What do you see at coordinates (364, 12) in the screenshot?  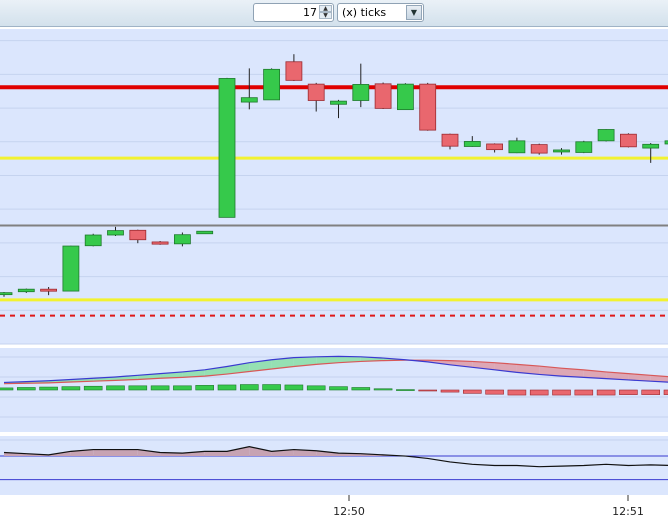 I see `tick-unit-select-label: (x) ticks` at bounding box center [364, 12].